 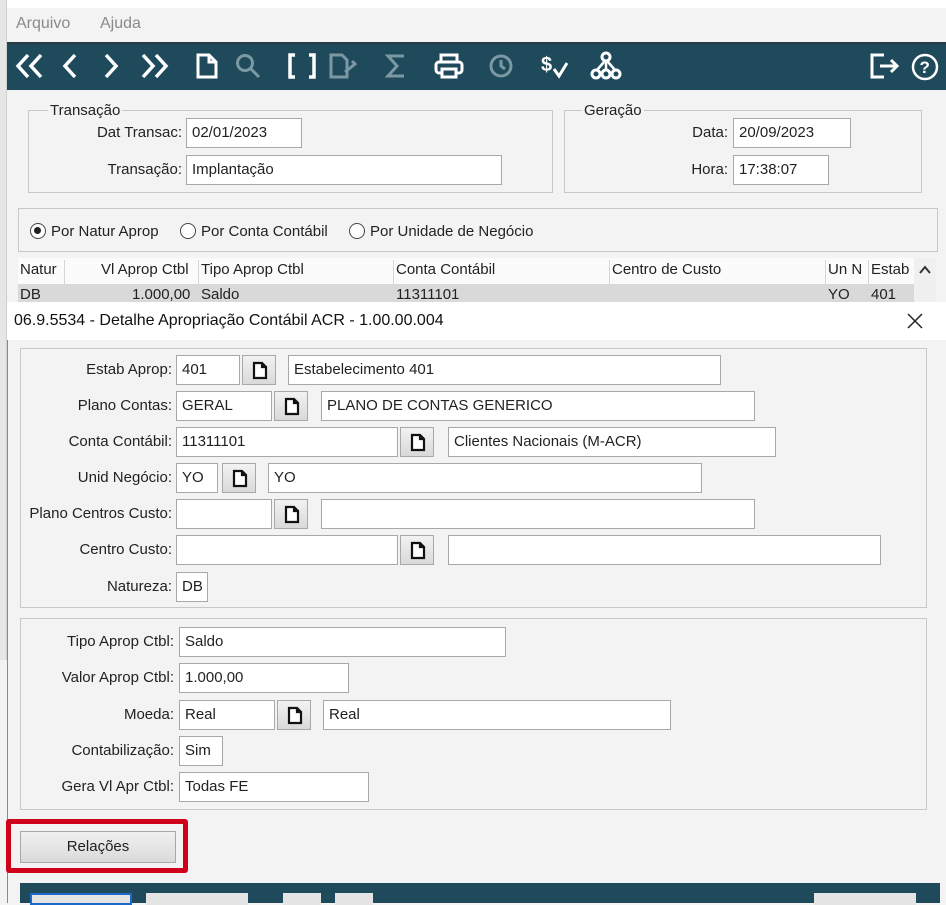 What do you see at coordinates (452, 231) in the screenshot?
I see `radio-label: Por Unidade de Negócio` at bounding box center [452, 231].